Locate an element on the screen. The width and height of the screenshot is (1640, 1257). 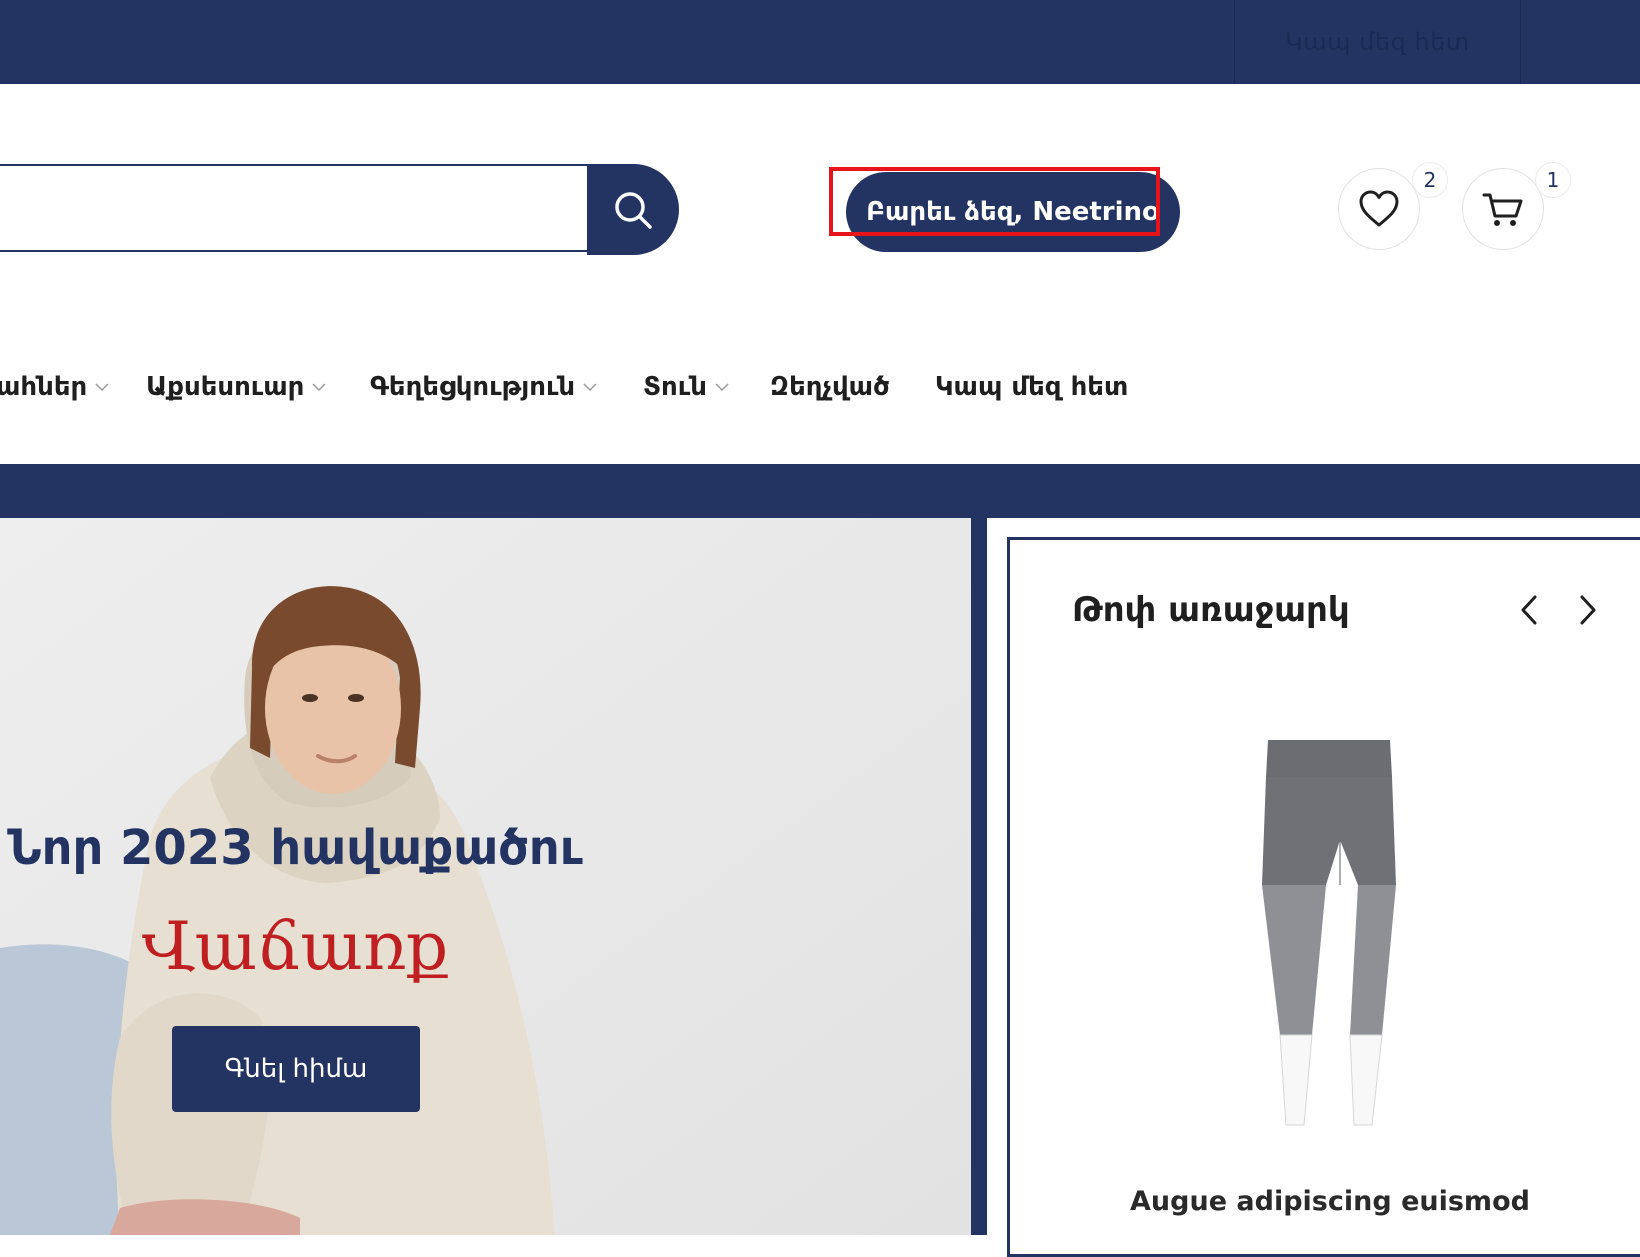
nav-item-label: Զեղչված is located at coordinates (830, 387).